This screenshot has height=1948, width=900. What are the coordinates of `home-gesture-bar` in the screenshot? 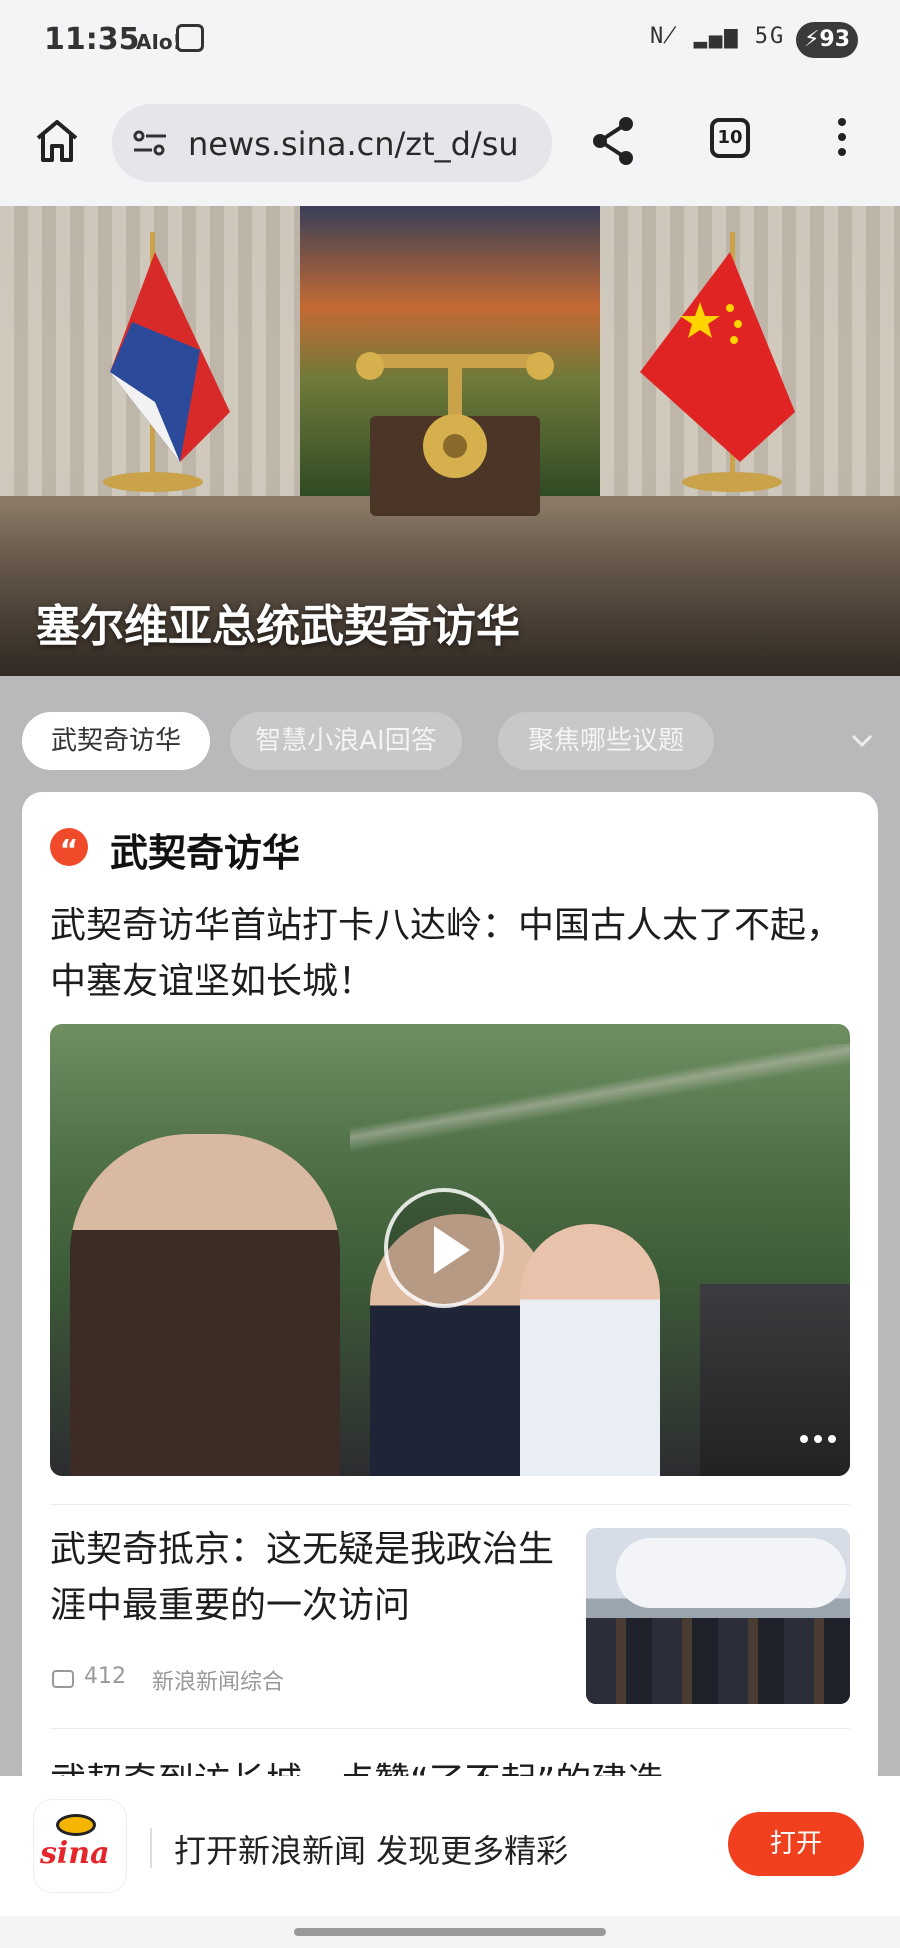 It's located at (450, 1932).